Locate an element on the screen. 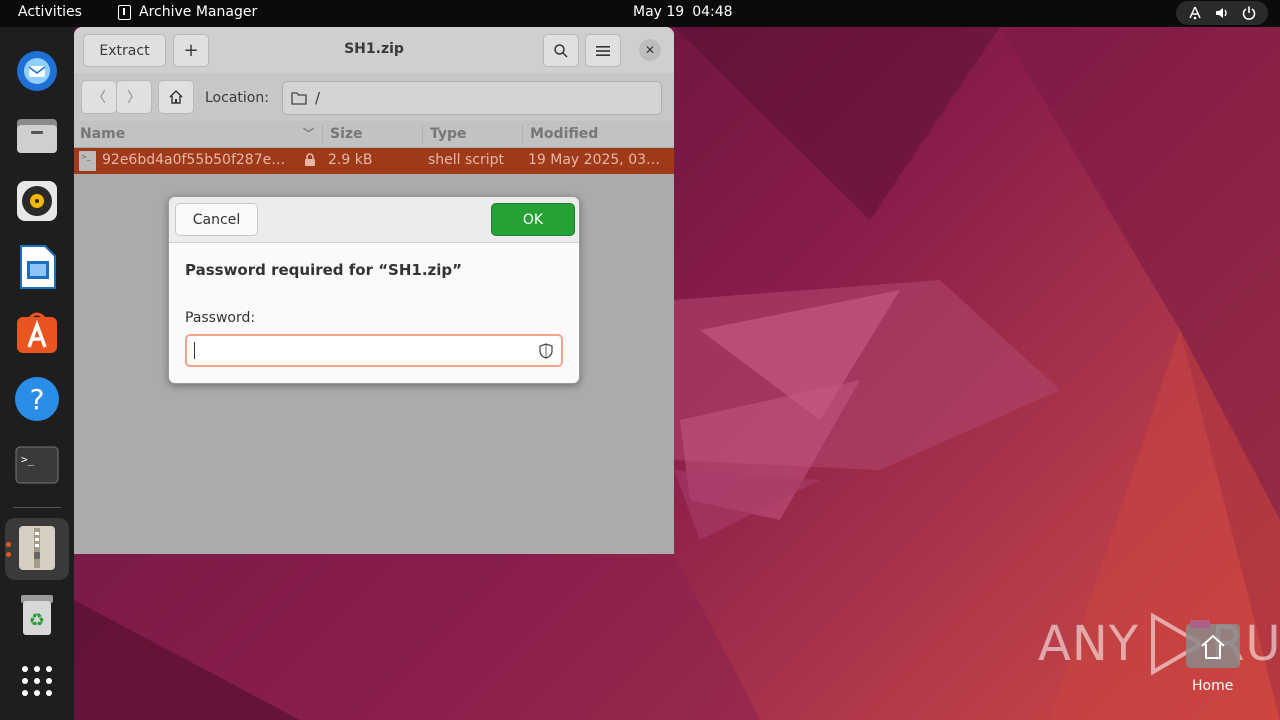 The width and height of the screenshot is (1280, 720). chevron-right-icon: 〉 is located at coordinates (134, 98).